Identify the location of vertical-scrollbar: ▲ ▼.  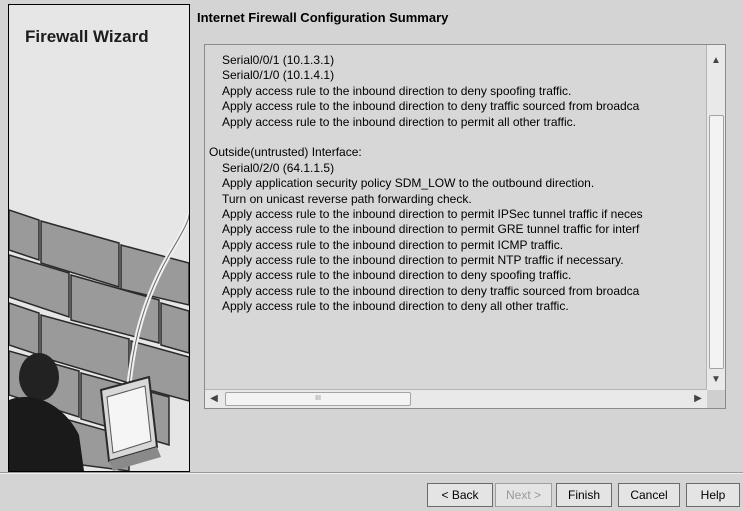
(715, 217).